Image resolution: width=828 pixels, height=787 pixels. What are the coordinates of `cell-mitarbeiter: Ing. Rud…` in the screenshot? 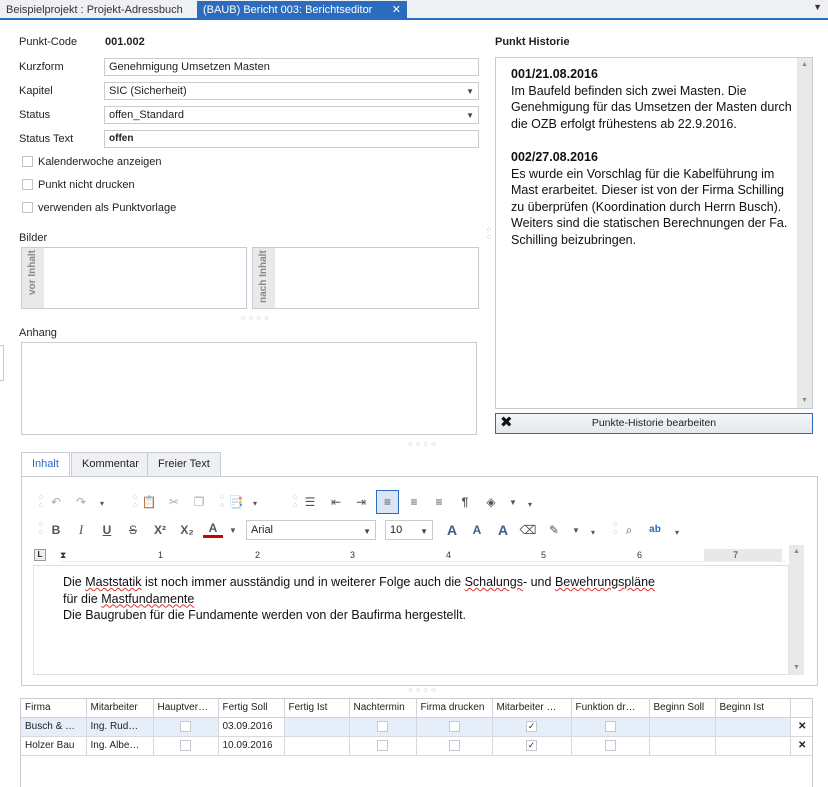 It's located at (120, 727).